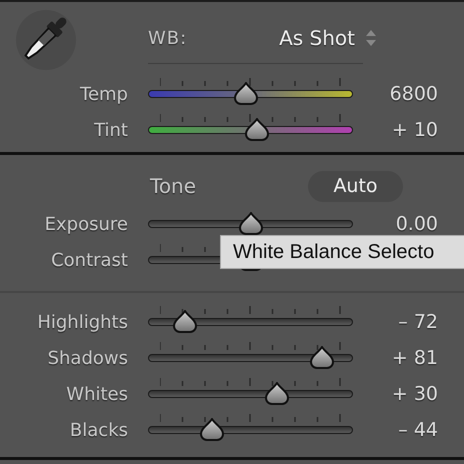 The image size is (464, 464). Describe the element at coordinates (103, 94) in the screenshot. I see `slider-label: Temp` at that location.